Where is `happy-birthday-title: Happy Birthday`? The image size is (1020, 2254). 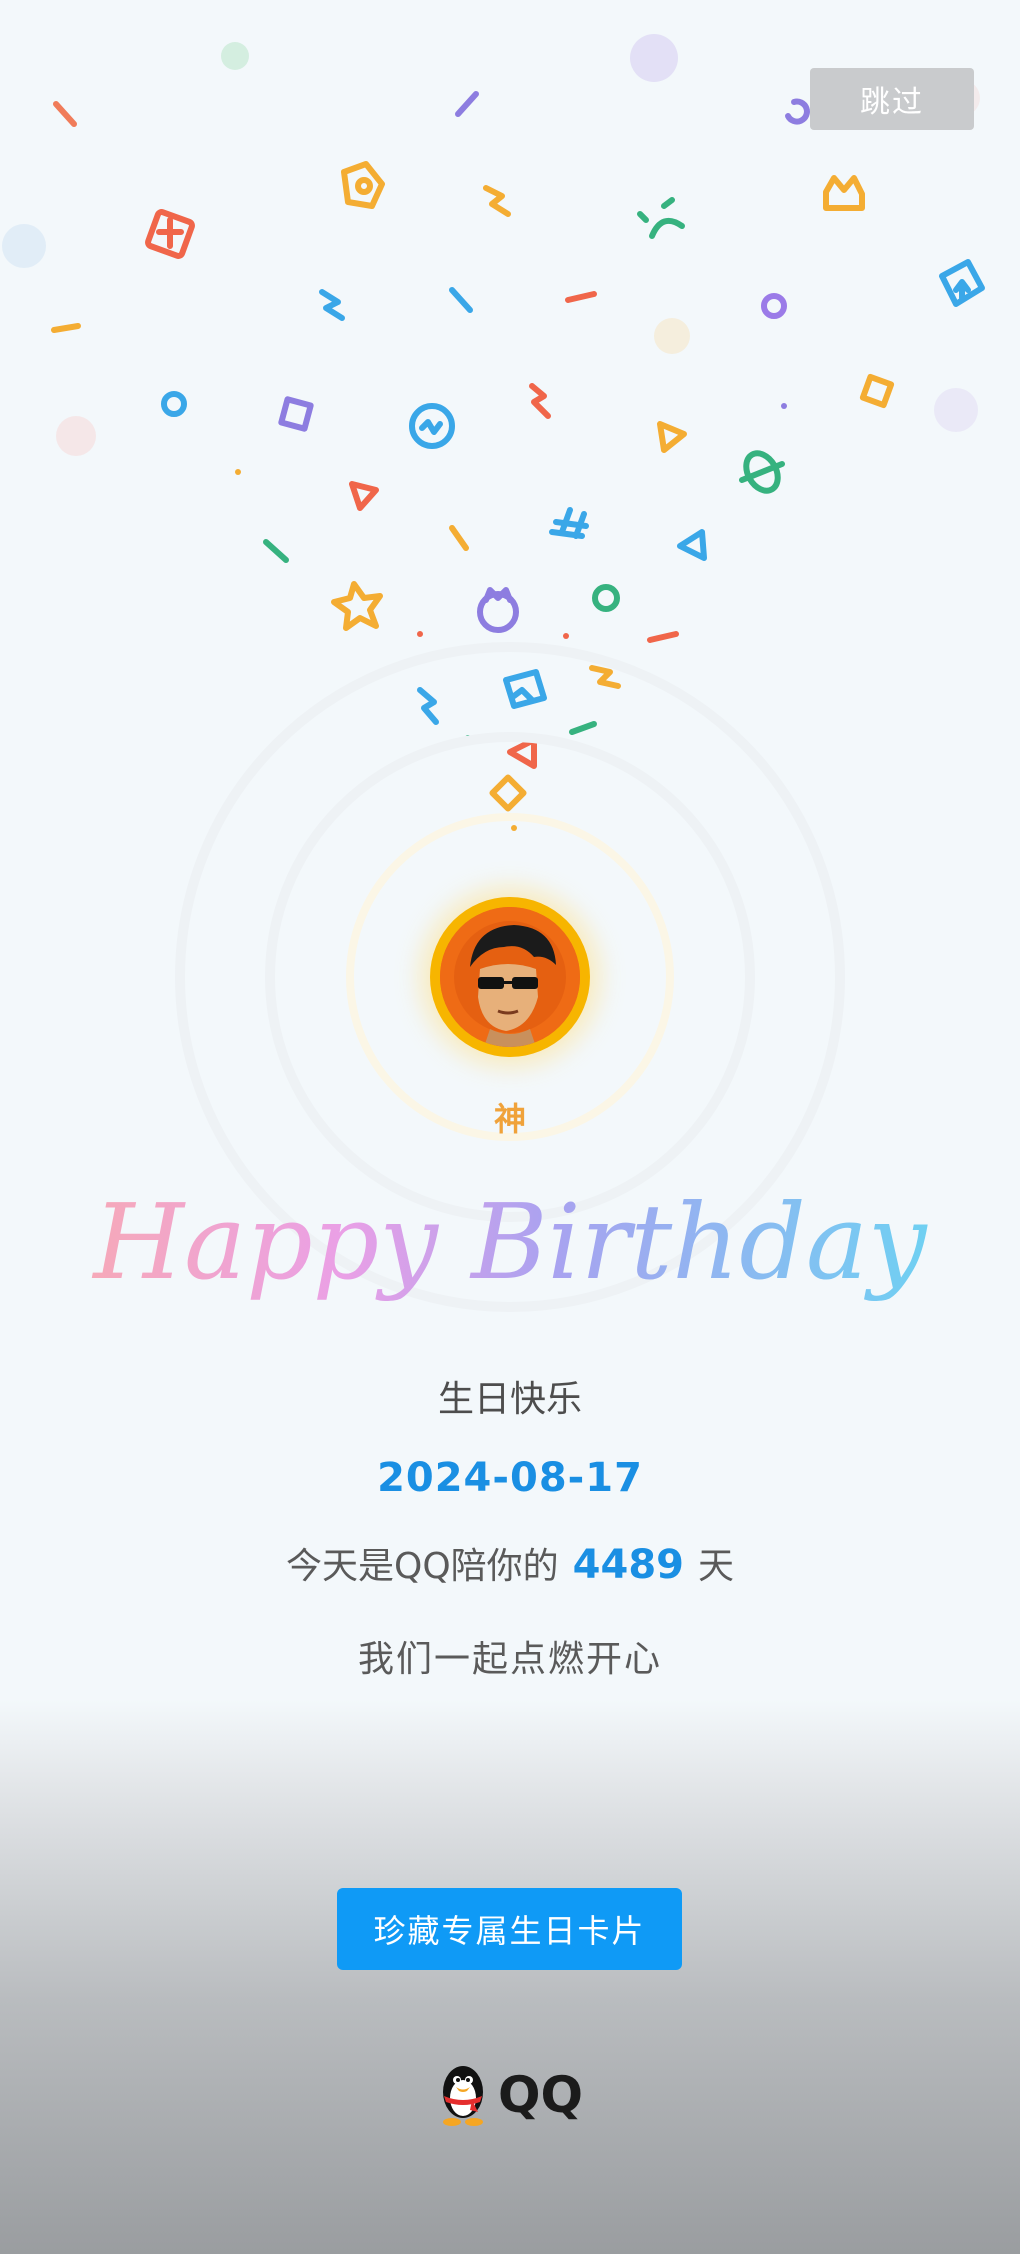 happy-birthday-title: Happy Birthday is located at coordinates (509, 1242).